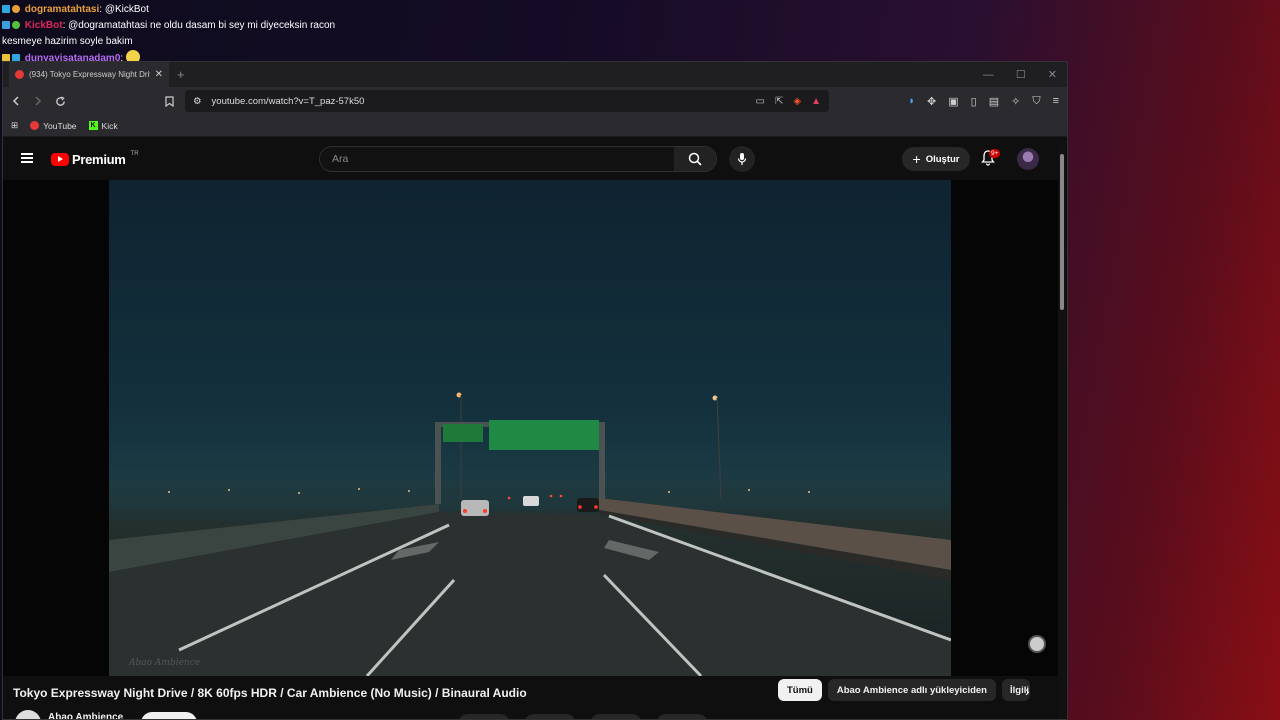 This screenshot has width=1280, height=720. What do you see at coordinates (134, 153) in the screenshot?
I see `region-code: TR` at bounding box center [134, 153].